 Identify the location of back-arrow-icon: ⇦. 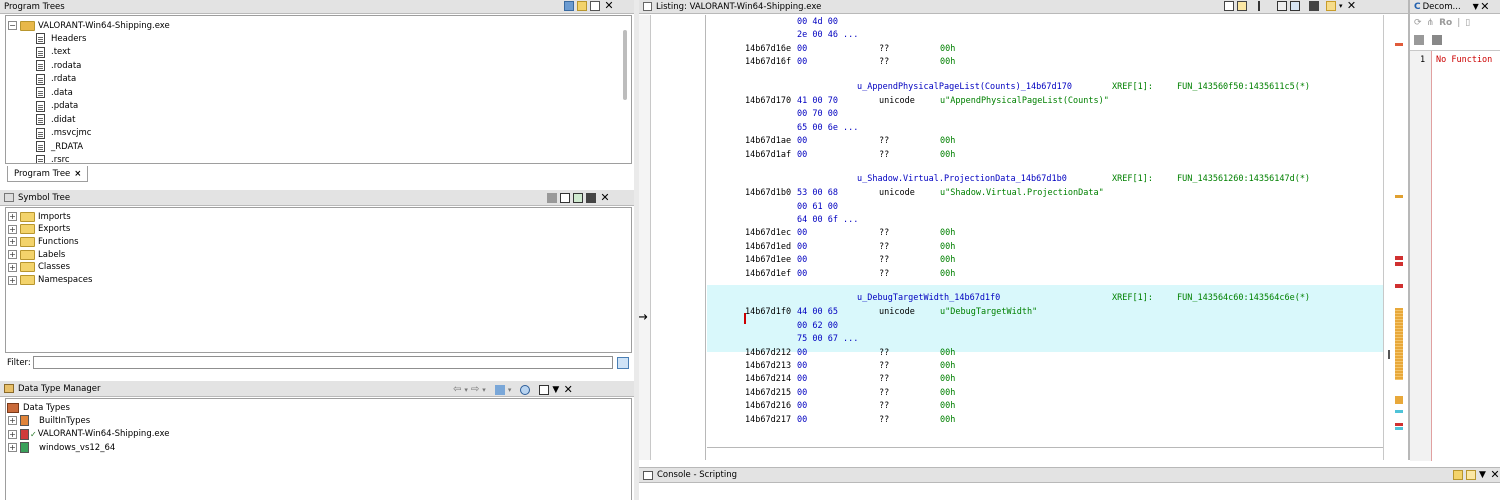
(457, 389).